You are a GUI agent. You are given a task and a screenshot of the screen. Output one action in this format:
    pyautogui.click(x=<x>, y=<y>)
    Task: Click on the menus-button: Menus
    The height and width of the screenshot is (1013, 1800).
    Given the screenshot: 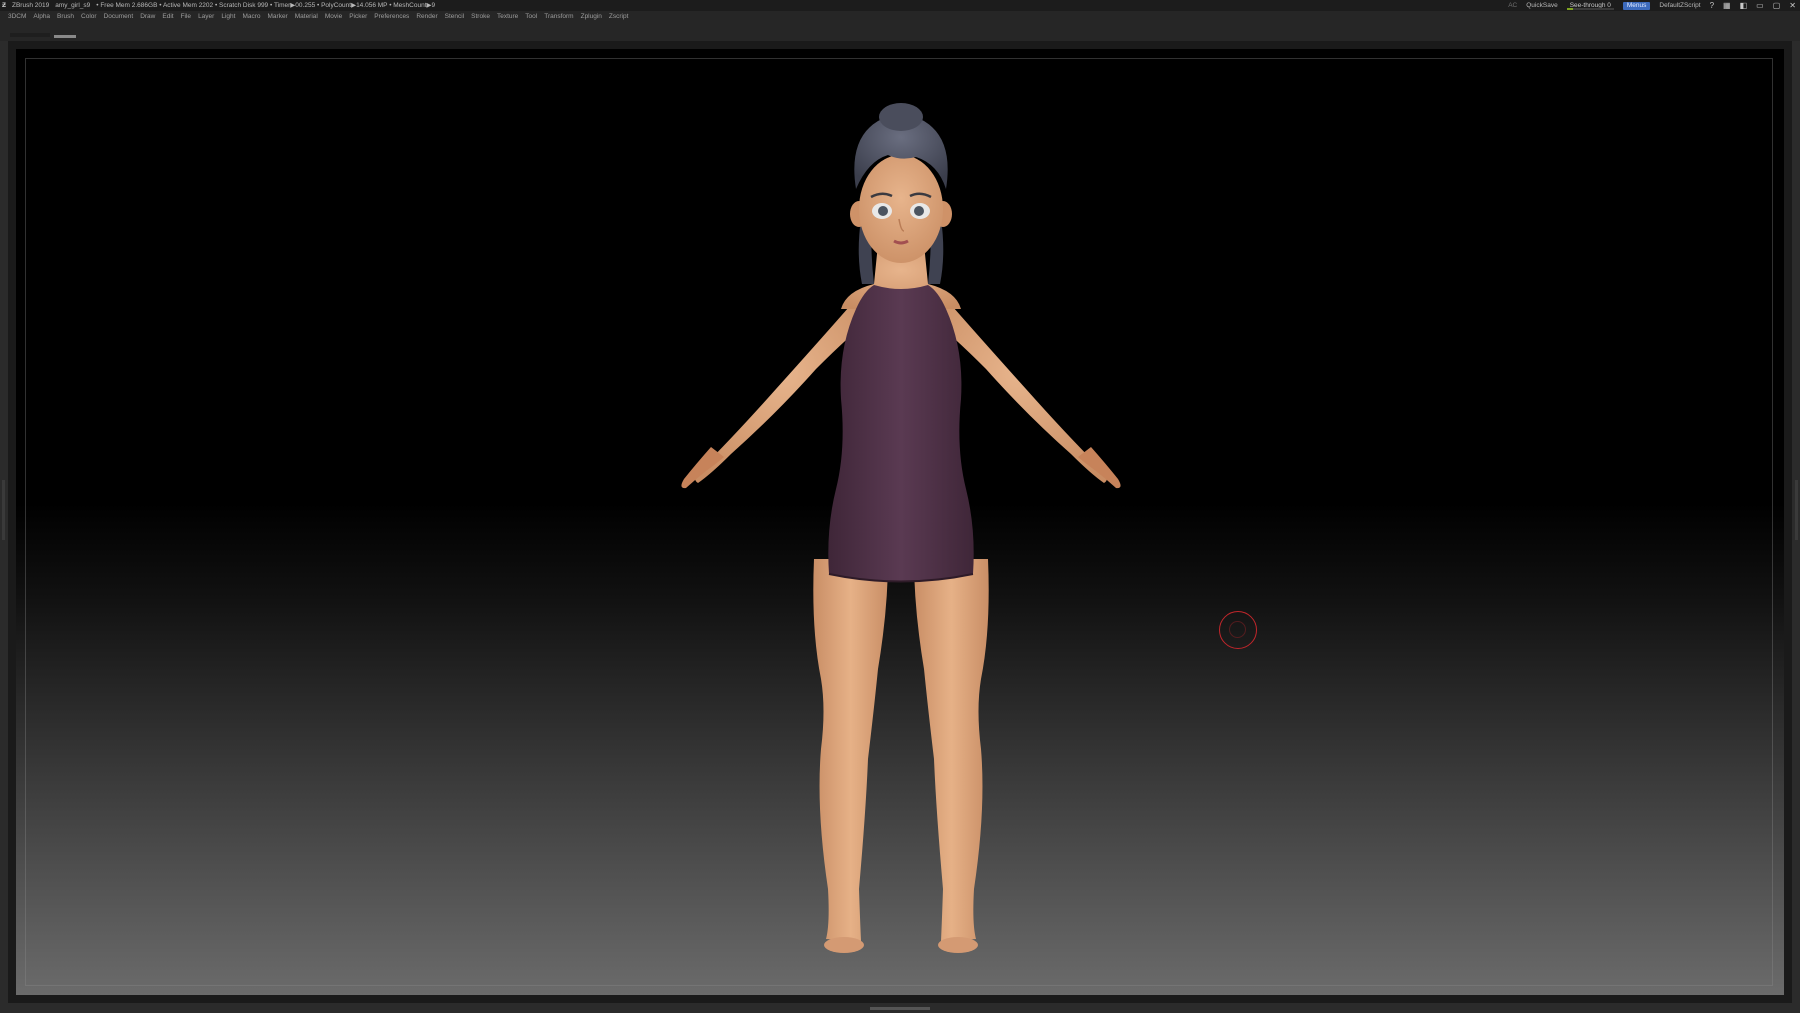 What is the action you would take?
    pyautogui.click(x=1636, y=5)
    